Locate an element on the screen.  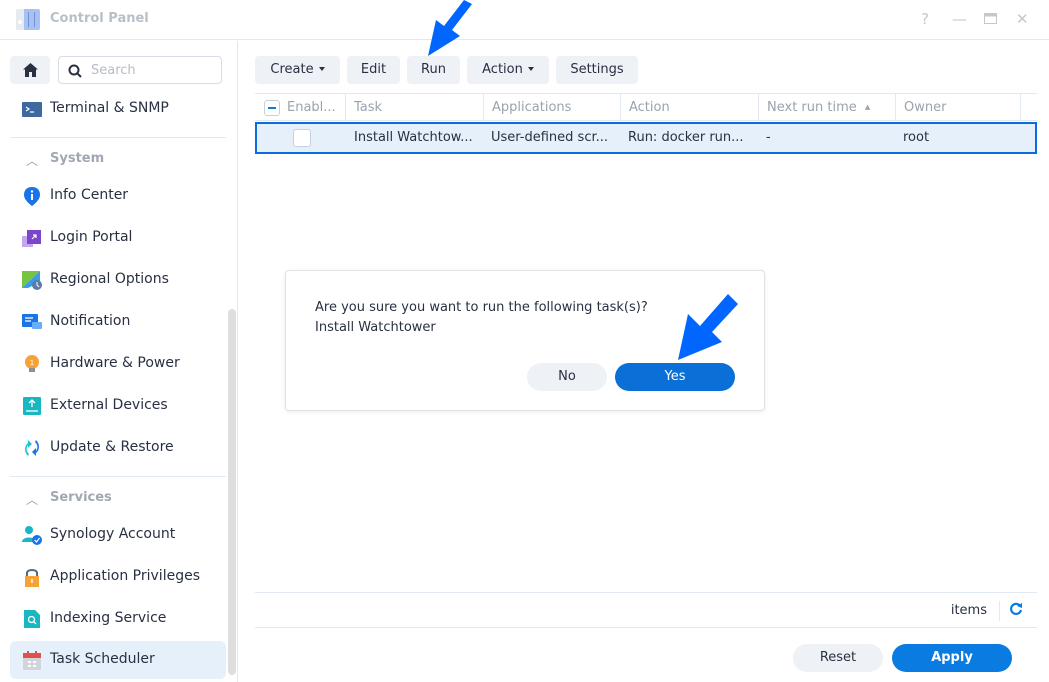
sidebar-scrollbar is located at coordinates (232, 492).